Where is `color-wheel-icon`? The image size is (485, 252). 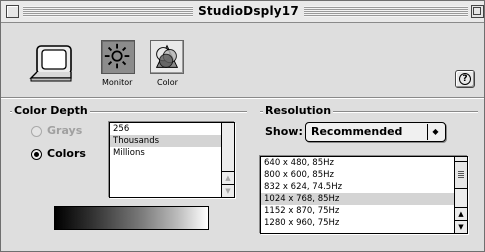 color-wheel-icon is located at coordinates (167, 56).